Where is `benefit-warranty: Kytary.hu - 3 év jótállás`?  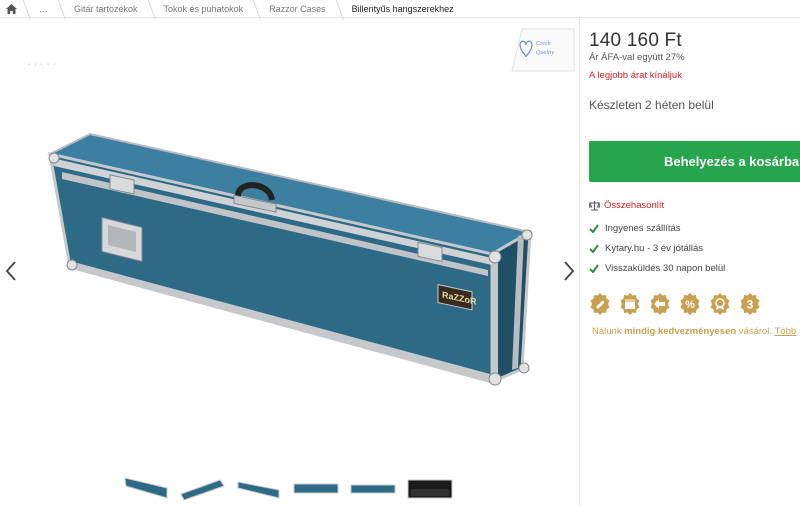
benefit-warranty: Kytary.hu - 3 év jótállás is located at coordinates (646, 248).